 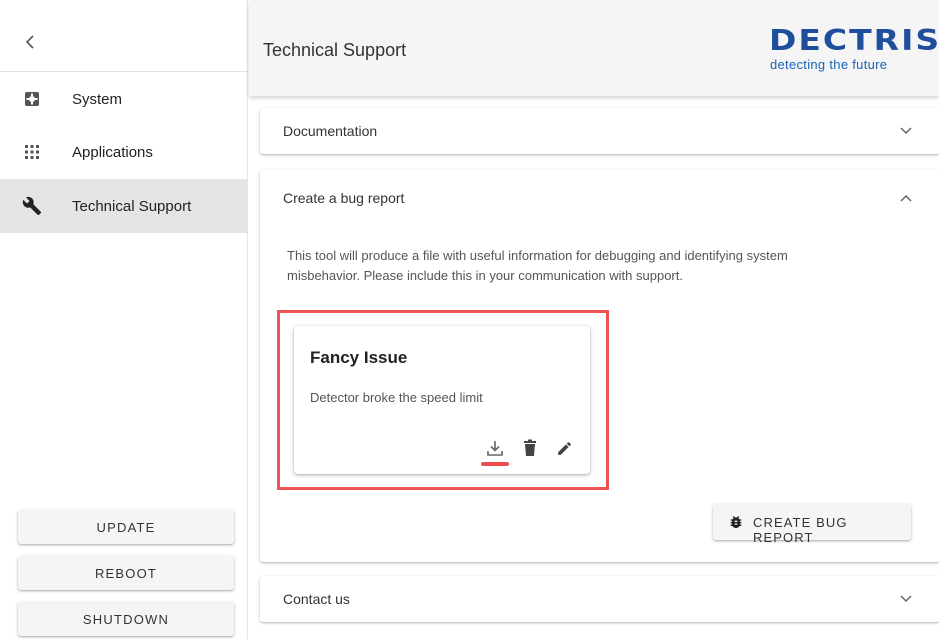 I want to click on delete-icon, so click(x=530, y=448).